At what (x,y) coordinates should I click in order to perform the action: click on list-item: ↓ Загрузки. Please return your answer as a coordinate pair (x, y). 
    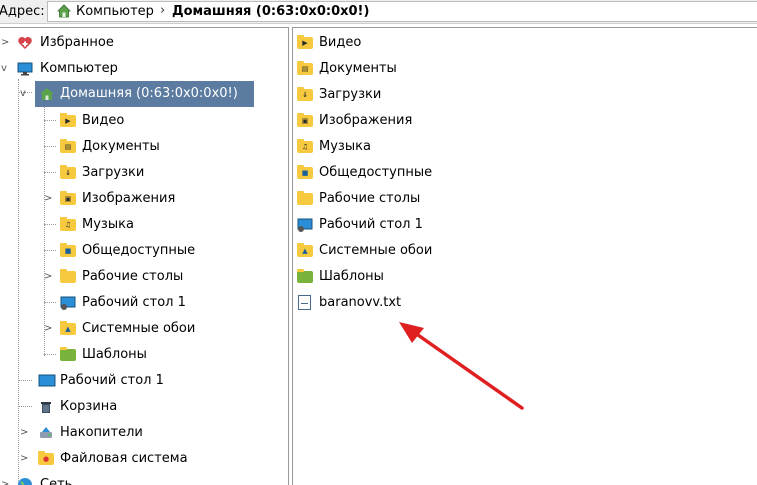
    Looking at the image, I should click on (525, 95).